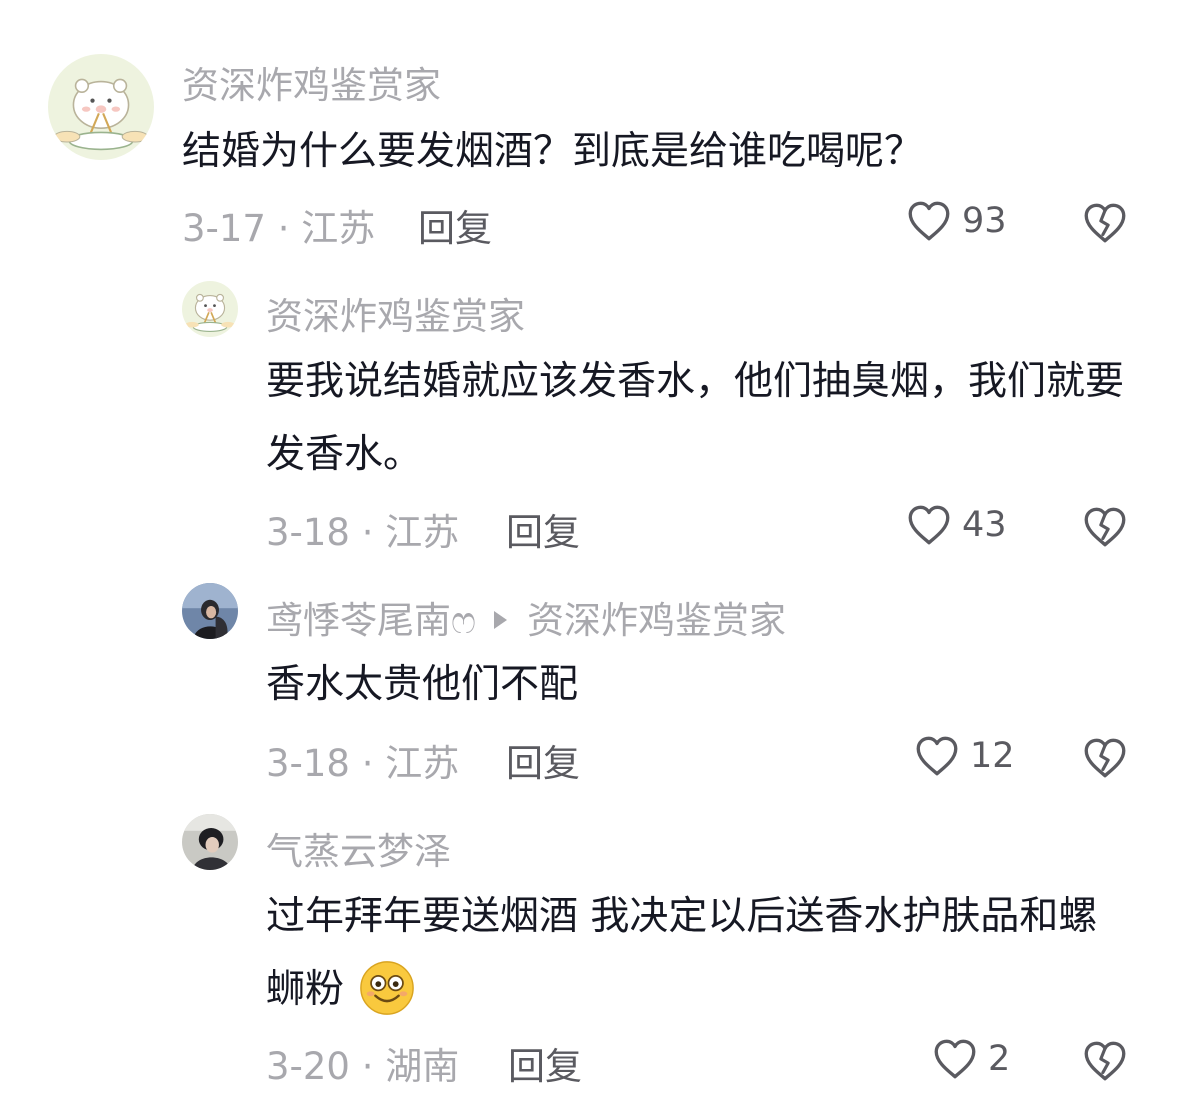 The image size is (1179, 1103). I want to click on comment-date-location: 3-20 · 湖南, so click(363, 1066).